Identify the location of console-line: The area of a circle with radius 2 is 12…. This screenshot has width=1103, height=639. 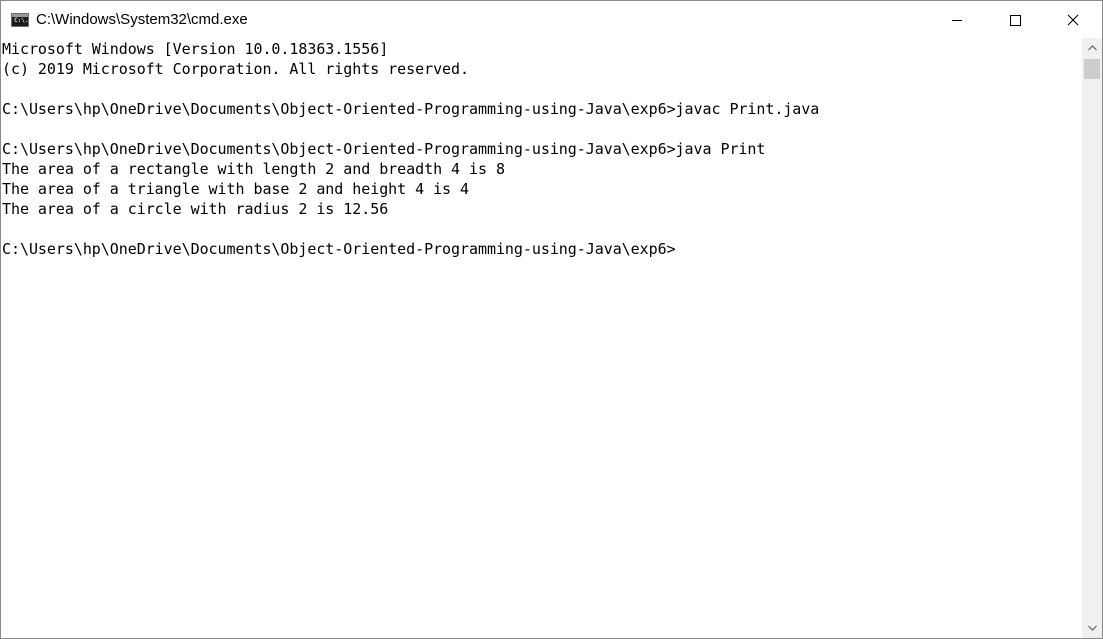
(195, 209).